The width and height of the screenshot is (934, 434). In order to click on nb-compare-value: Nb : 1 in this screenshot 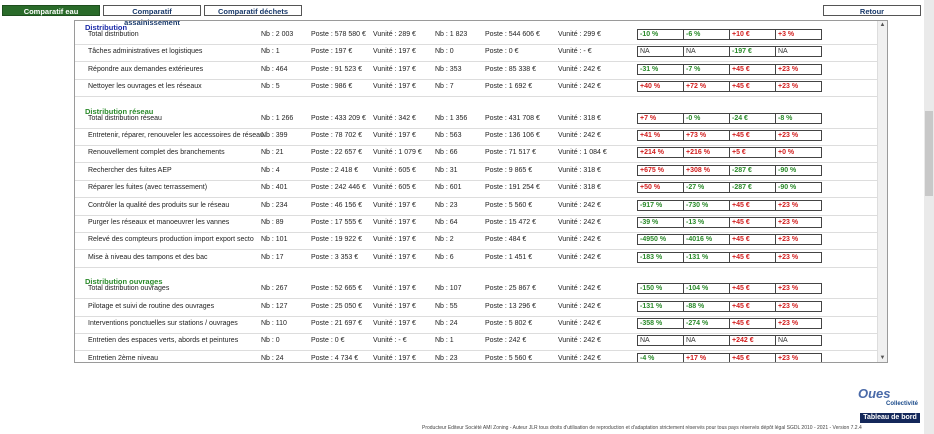, I will do `click(444, 341)`.